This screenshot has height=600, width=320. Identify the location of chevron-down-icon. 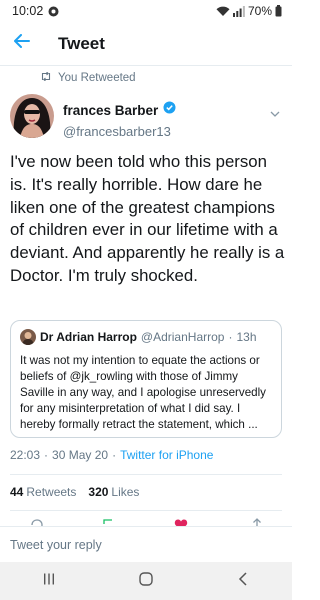
(275, 113).